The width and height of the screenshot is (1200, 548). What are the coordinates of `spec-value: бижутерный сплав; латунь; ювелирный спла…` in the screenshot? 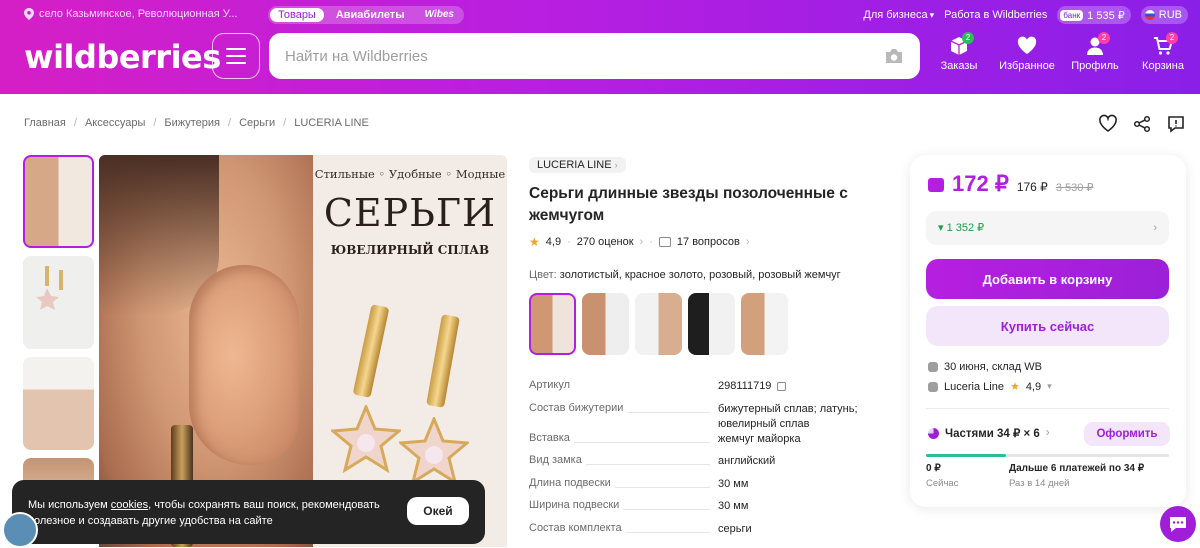 It's located at (788, 416).